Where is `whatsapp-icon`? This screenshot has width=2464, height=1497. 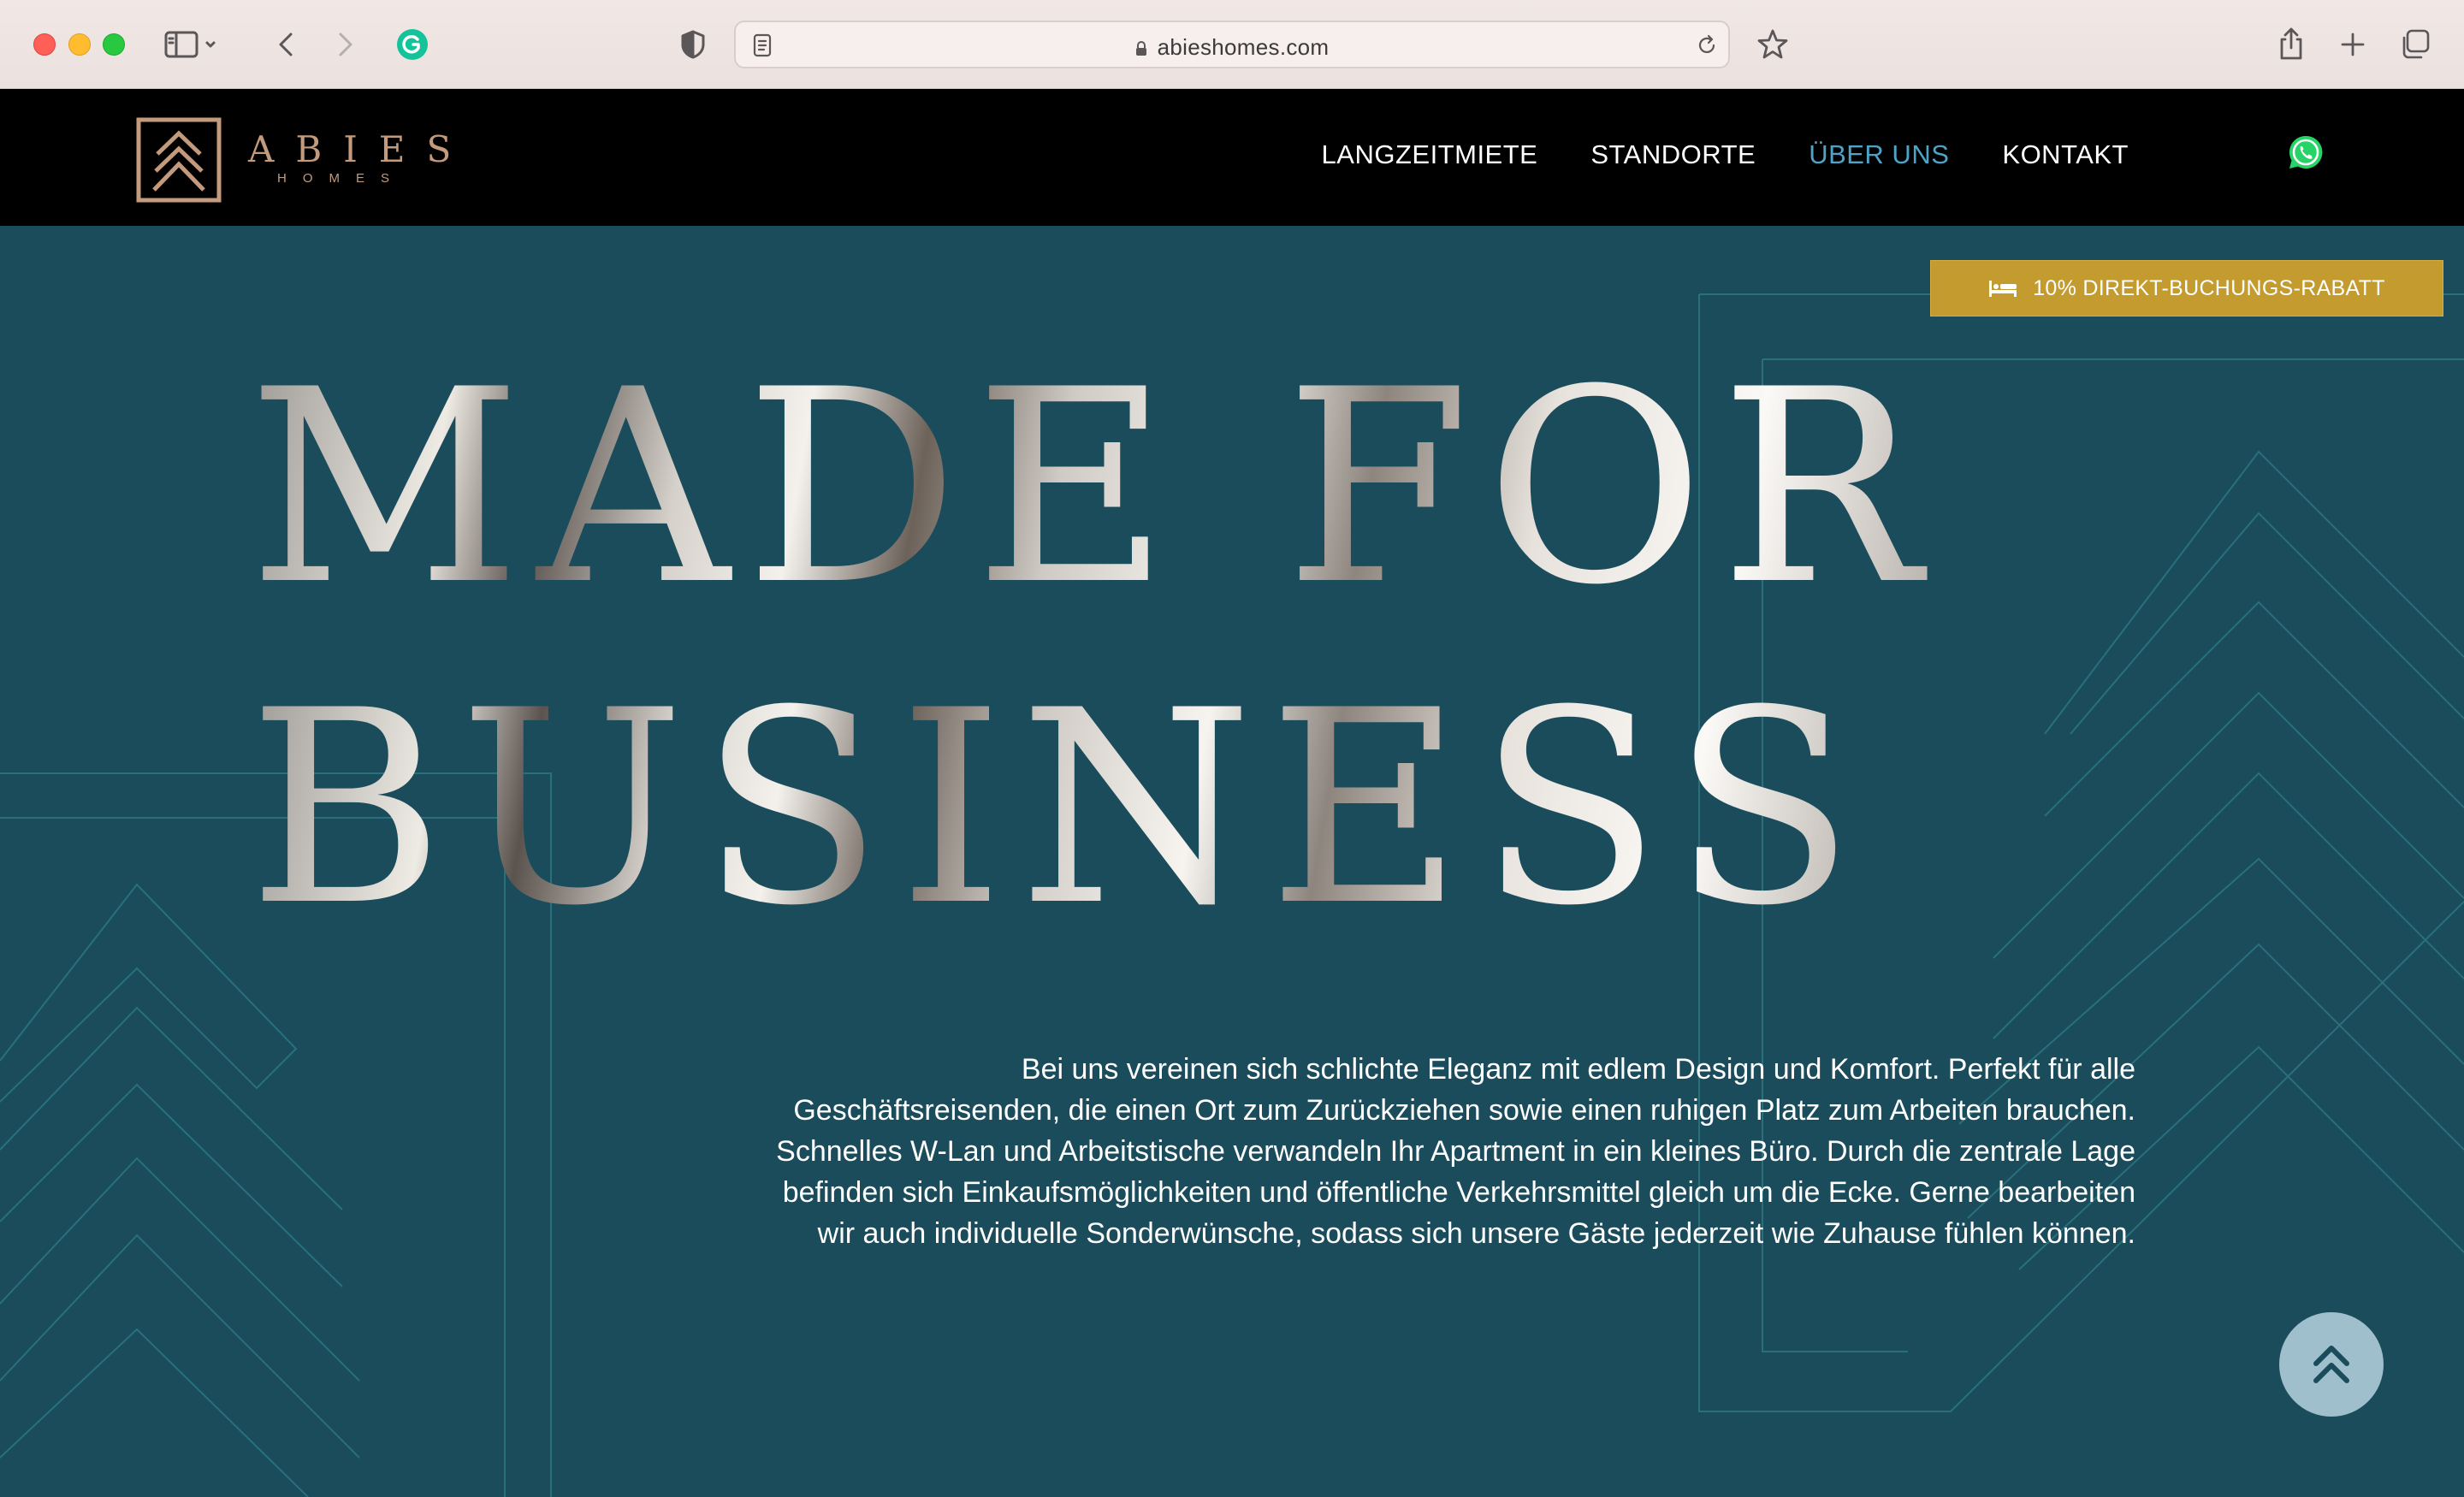 whatsapp-icon is located at coordinates (2306, 152).